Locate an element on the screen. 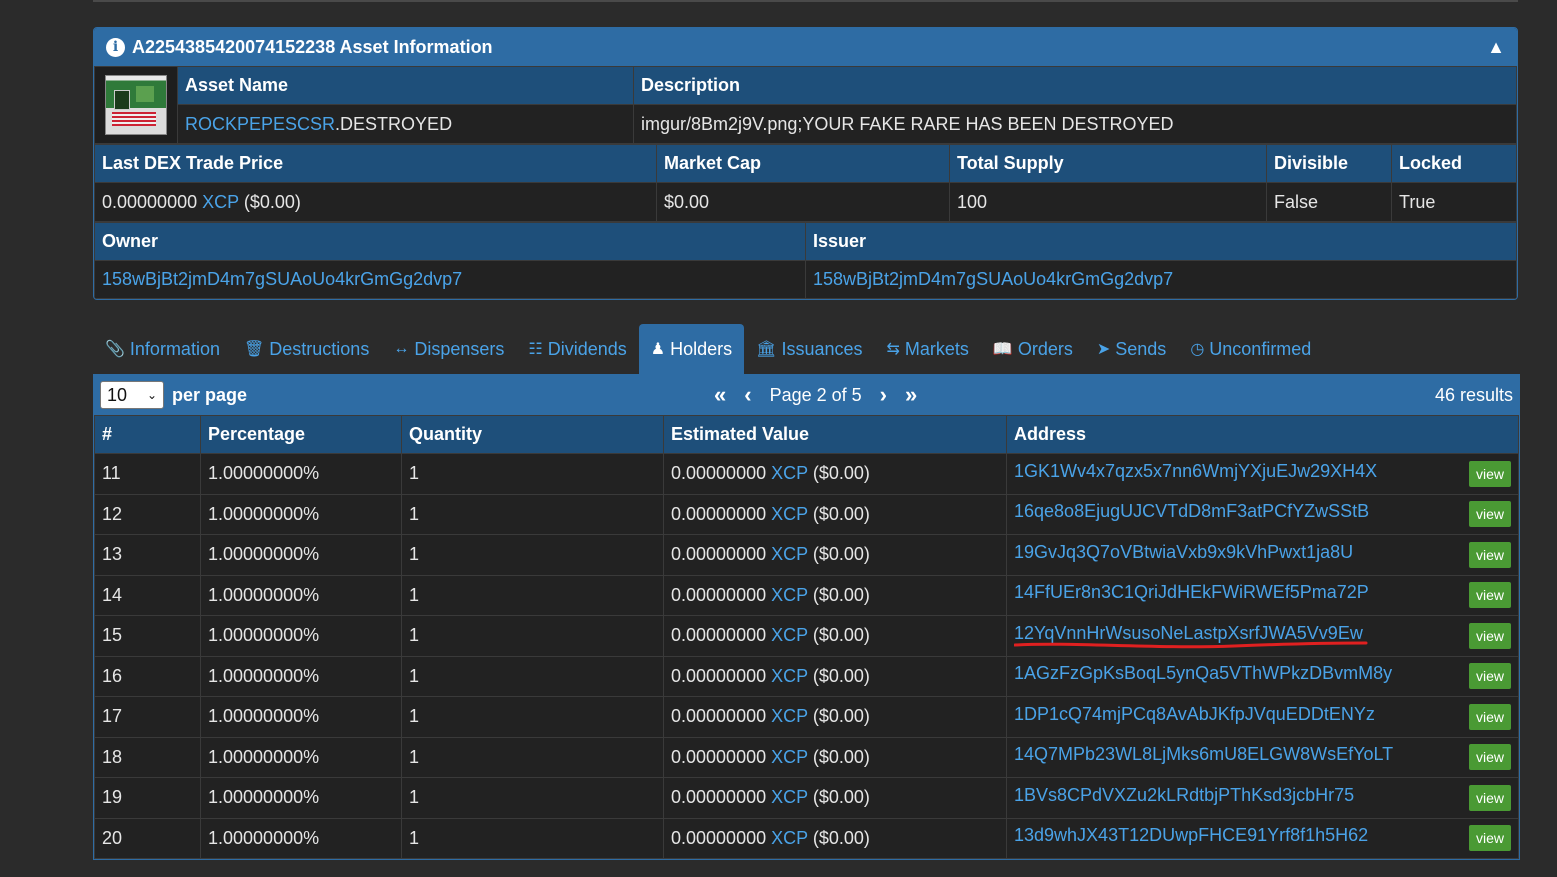 This screenshot has width=1557, height=877. arrows-h-icon: ↔ is located at coordinates (401, 348).